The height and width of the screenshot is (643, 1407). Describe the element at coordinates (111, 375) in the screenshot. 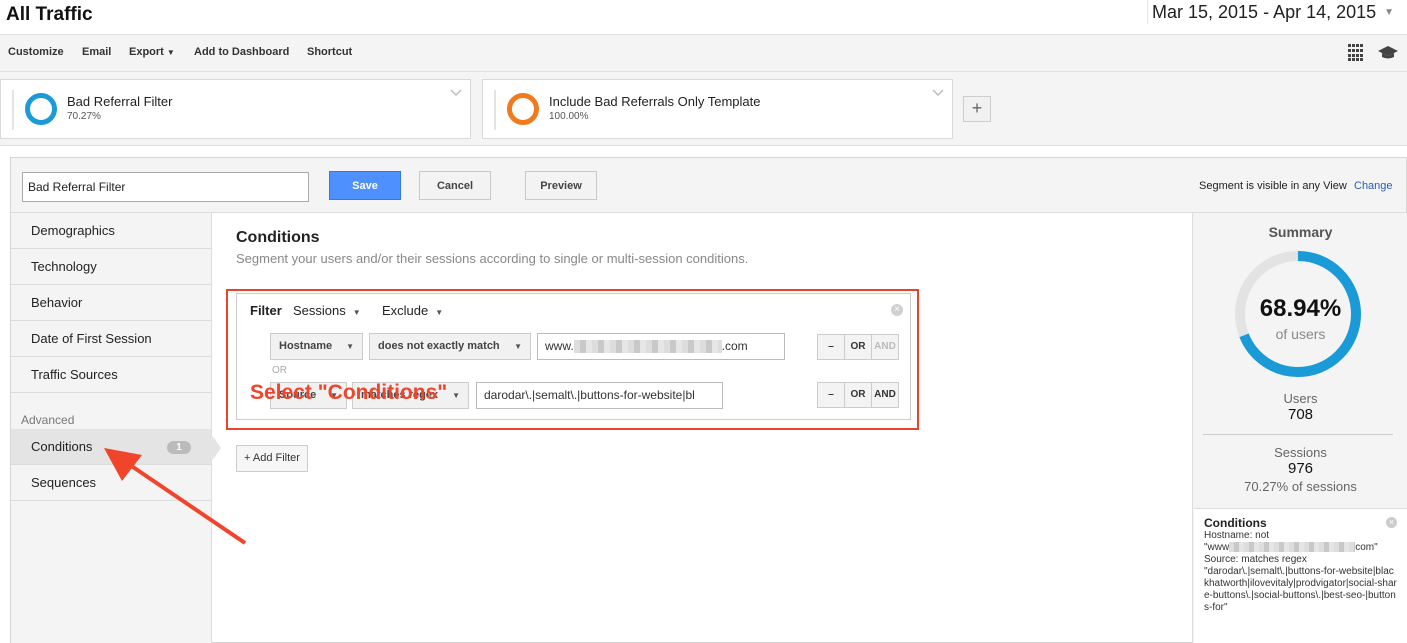

I see `nav-item-traffic-sources: Traffic Sources` at that location.